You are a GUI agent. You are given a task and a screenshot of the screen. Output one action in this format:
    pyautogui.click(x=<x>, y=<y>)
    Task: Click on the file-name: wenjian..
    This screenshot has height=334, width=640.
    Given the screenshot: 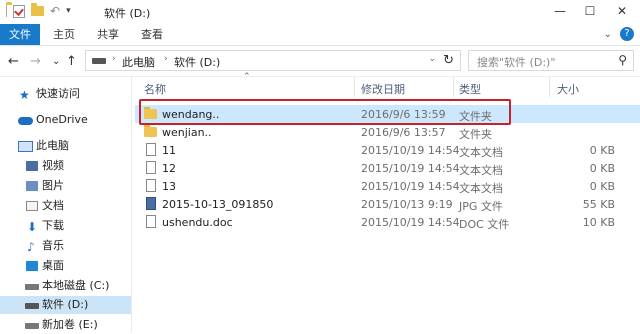 What is the action you would take?
    pyautogui.click(x=187, y=132)
    